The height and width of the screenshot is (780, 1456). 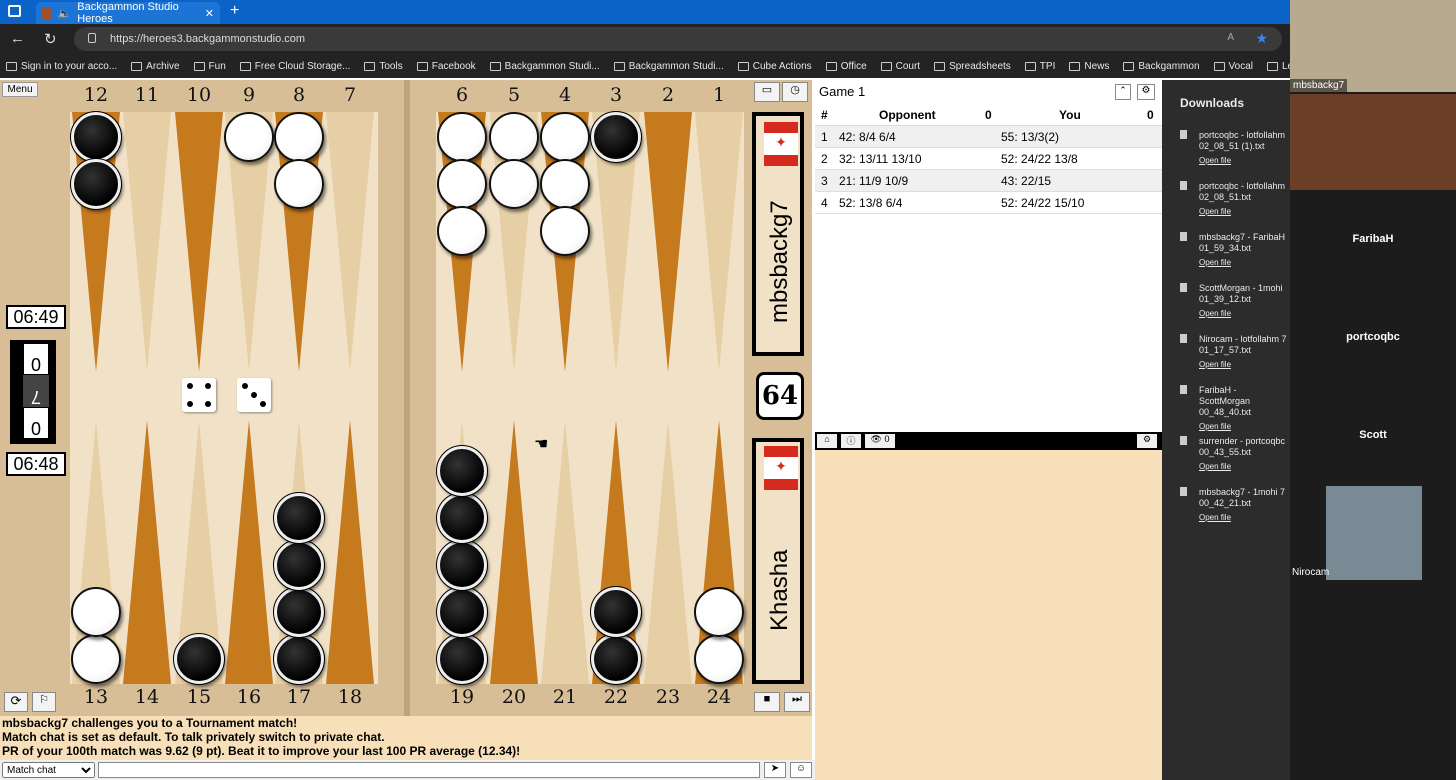 What do you see at coordinates (209, 66) in the screenshot?
I see `bookmark-item: Fun` at bounding box center [209, 66].